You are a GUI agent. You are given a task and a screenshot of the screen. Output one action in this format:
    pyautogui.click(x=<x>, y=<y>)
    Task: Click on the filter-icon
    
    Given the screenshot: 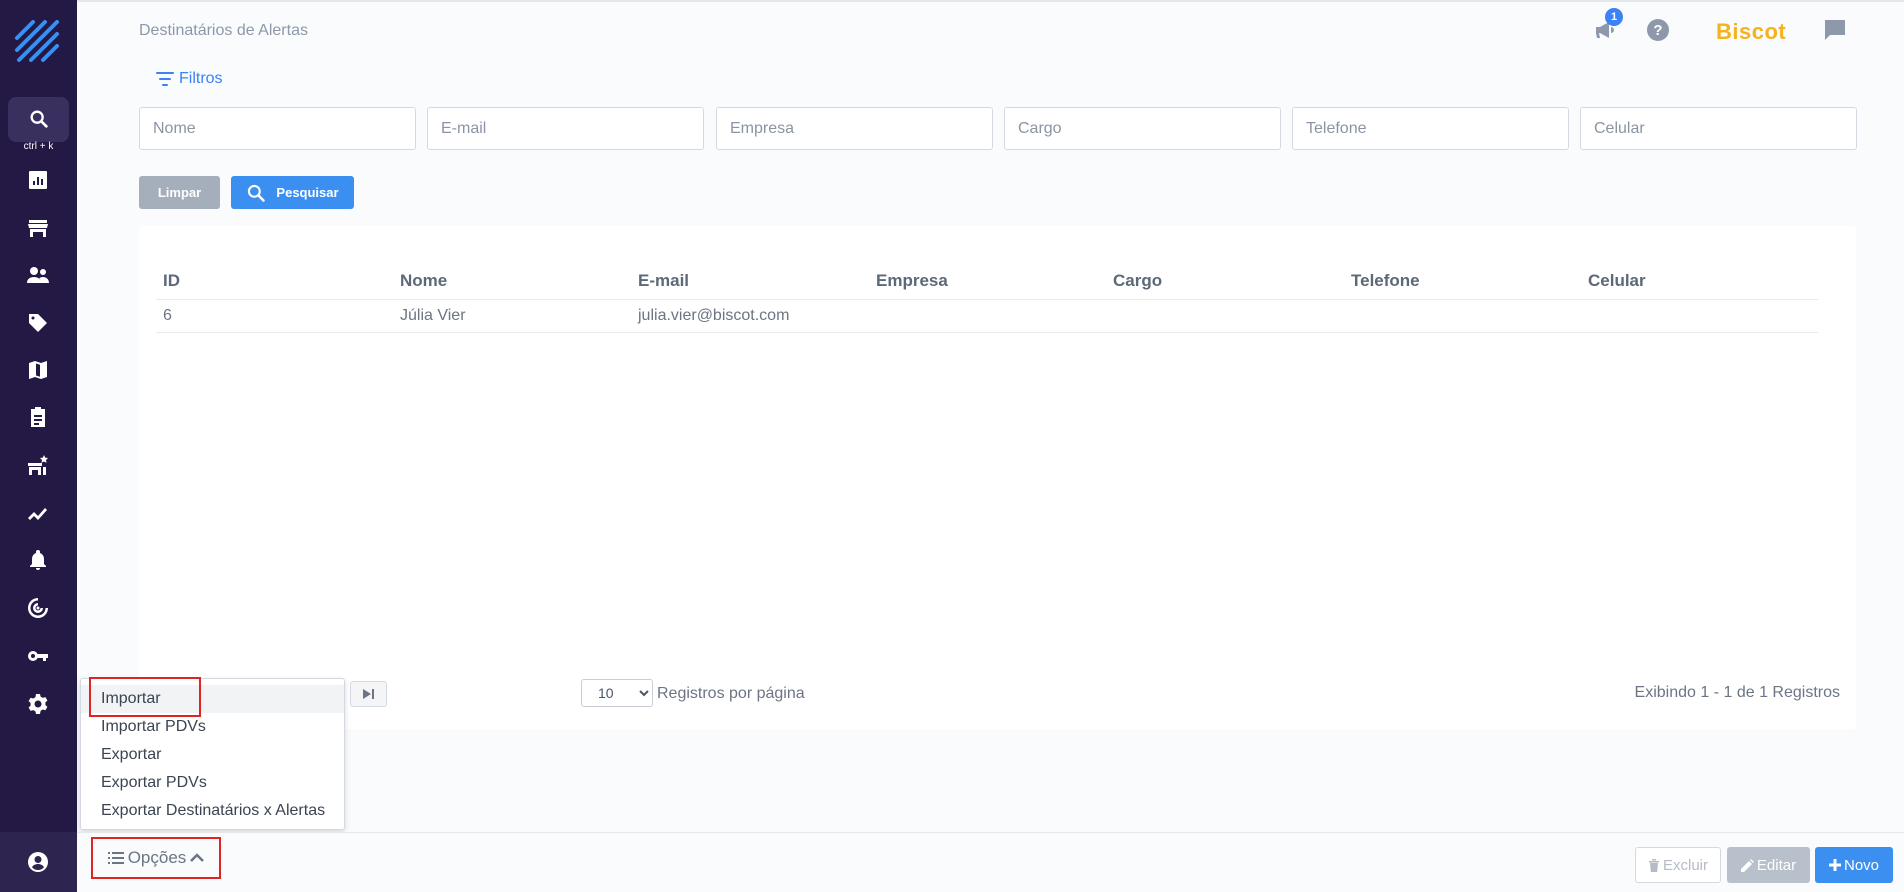 What is the action you would take?
    pyautogui.click(x=165, y=79)
    